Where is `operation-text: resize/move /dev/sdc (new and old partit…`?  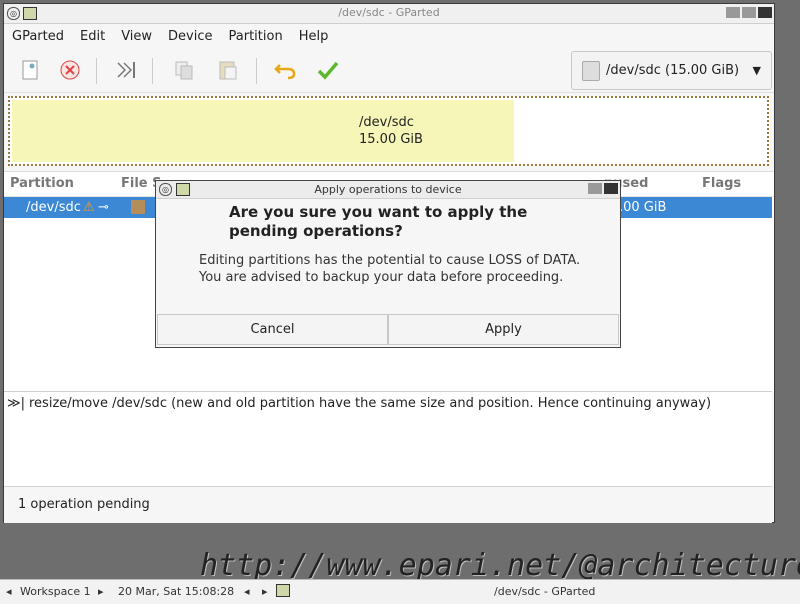 operation-text: resize/move /dev/sdc (new and old partit… is located at coordinates (370, 403).